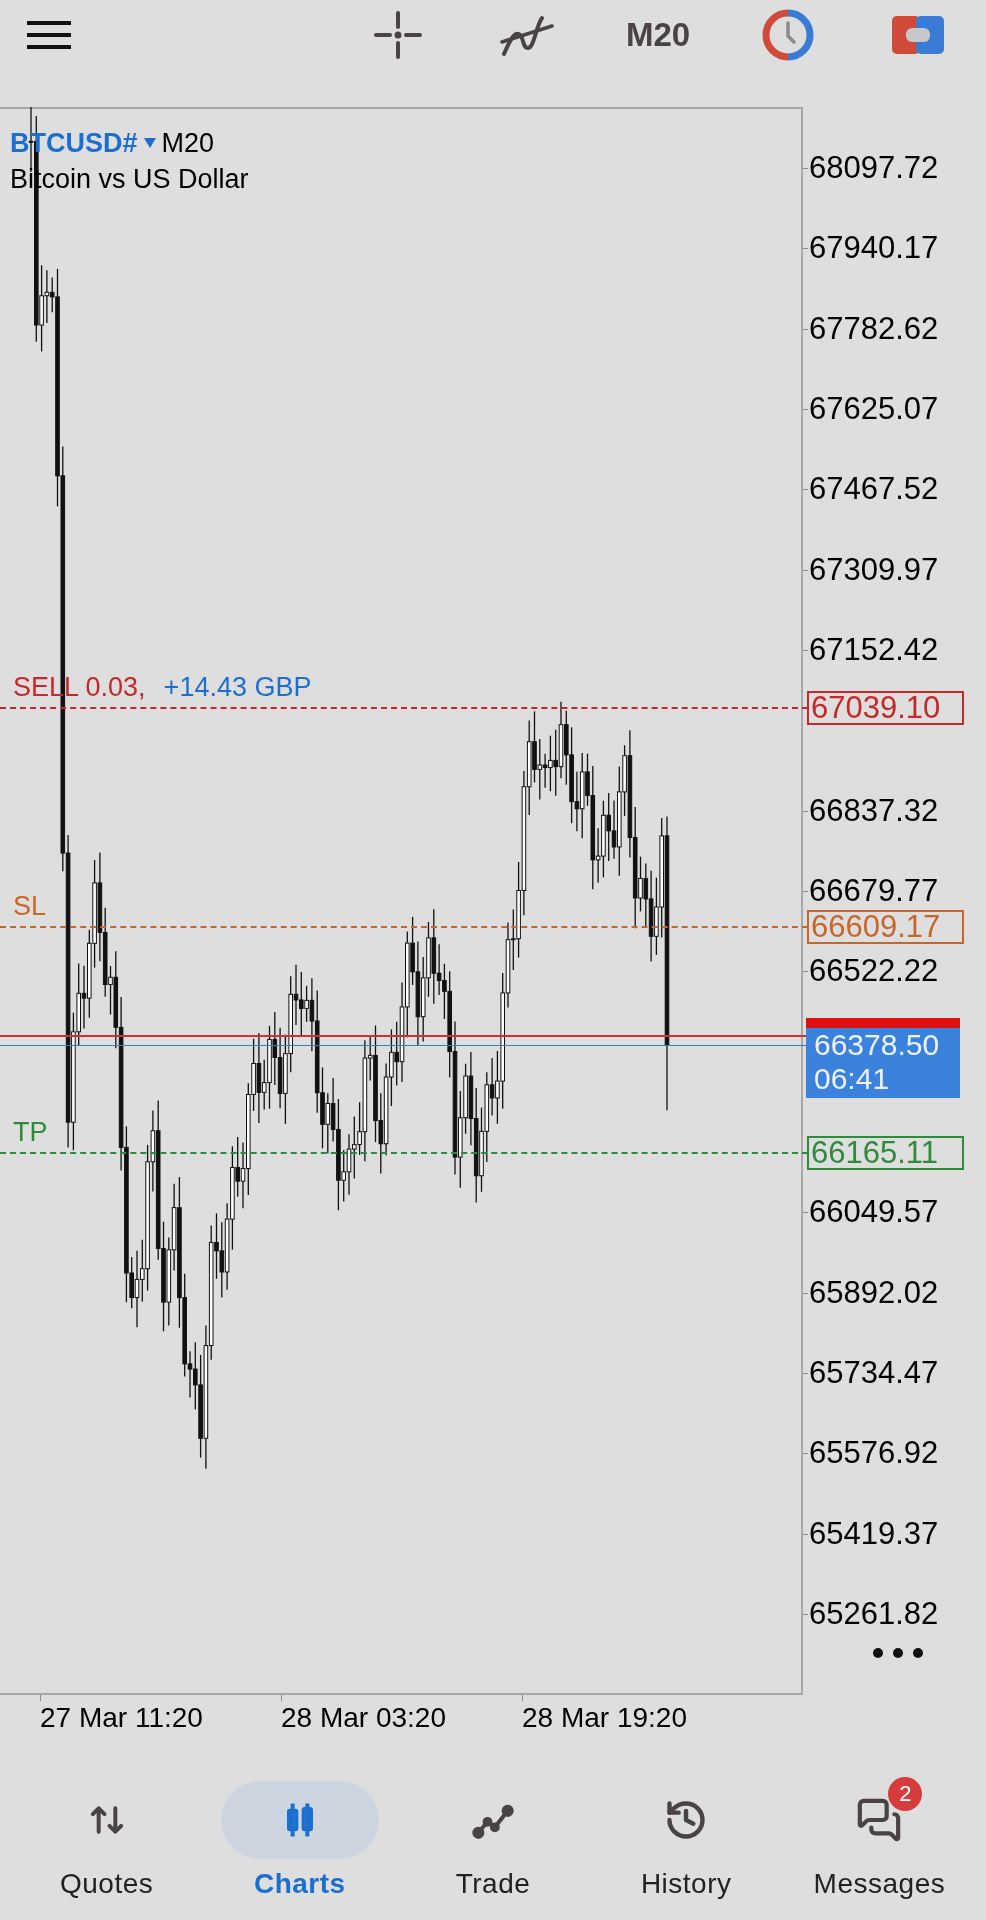  What do you see at coordinates (30, 1132) in the screenshot?
I see `order-line-label: TP` at bounding box center [30, 1132].